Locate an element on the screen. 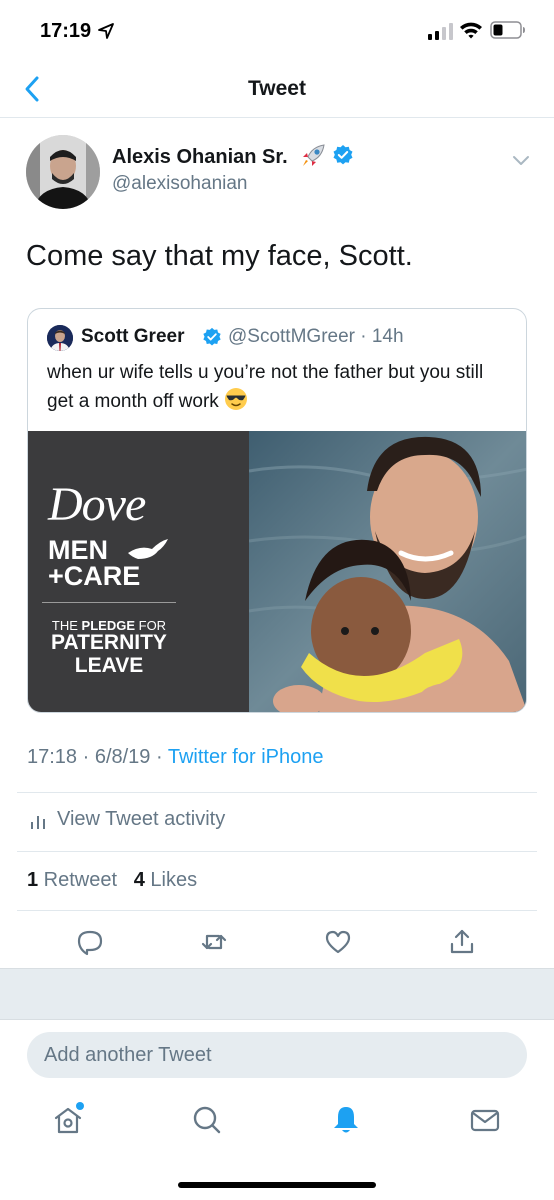 The height and width of the screenshot is (1200, 554). reply-button is located at coordinates (90, 942).